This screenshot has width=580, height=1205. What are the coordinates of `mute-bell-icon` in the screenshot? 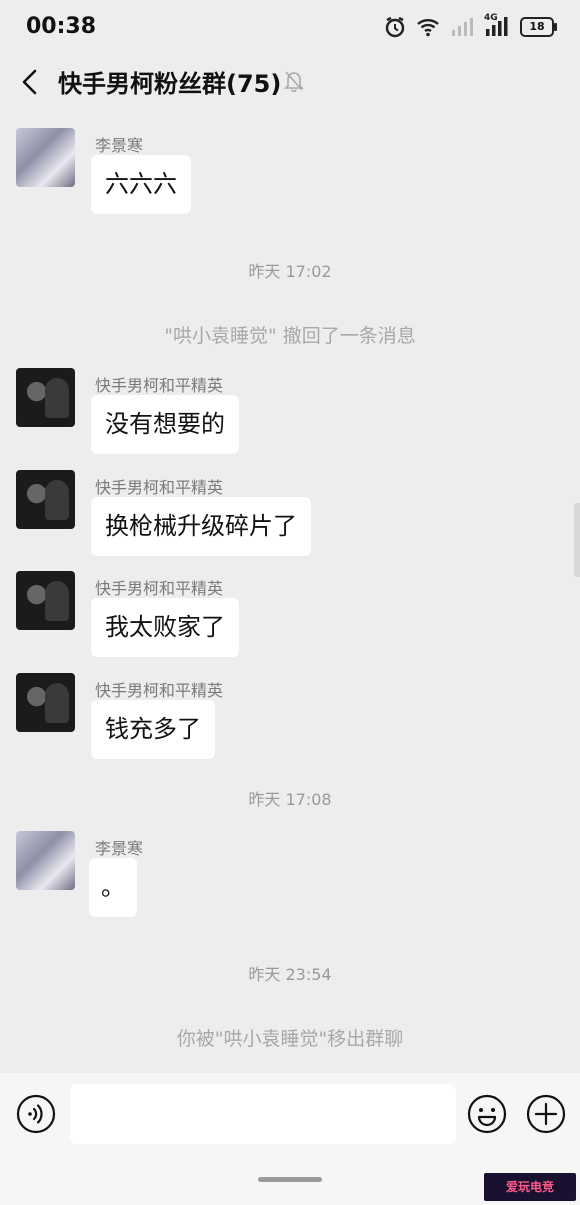 It's located at (294, 83).